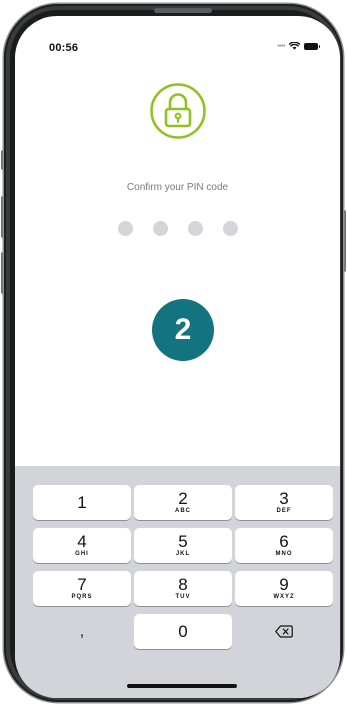  Describe the element at coordinates (183, 554) in the screenshot. I see `key-letters: JKL` at that location.